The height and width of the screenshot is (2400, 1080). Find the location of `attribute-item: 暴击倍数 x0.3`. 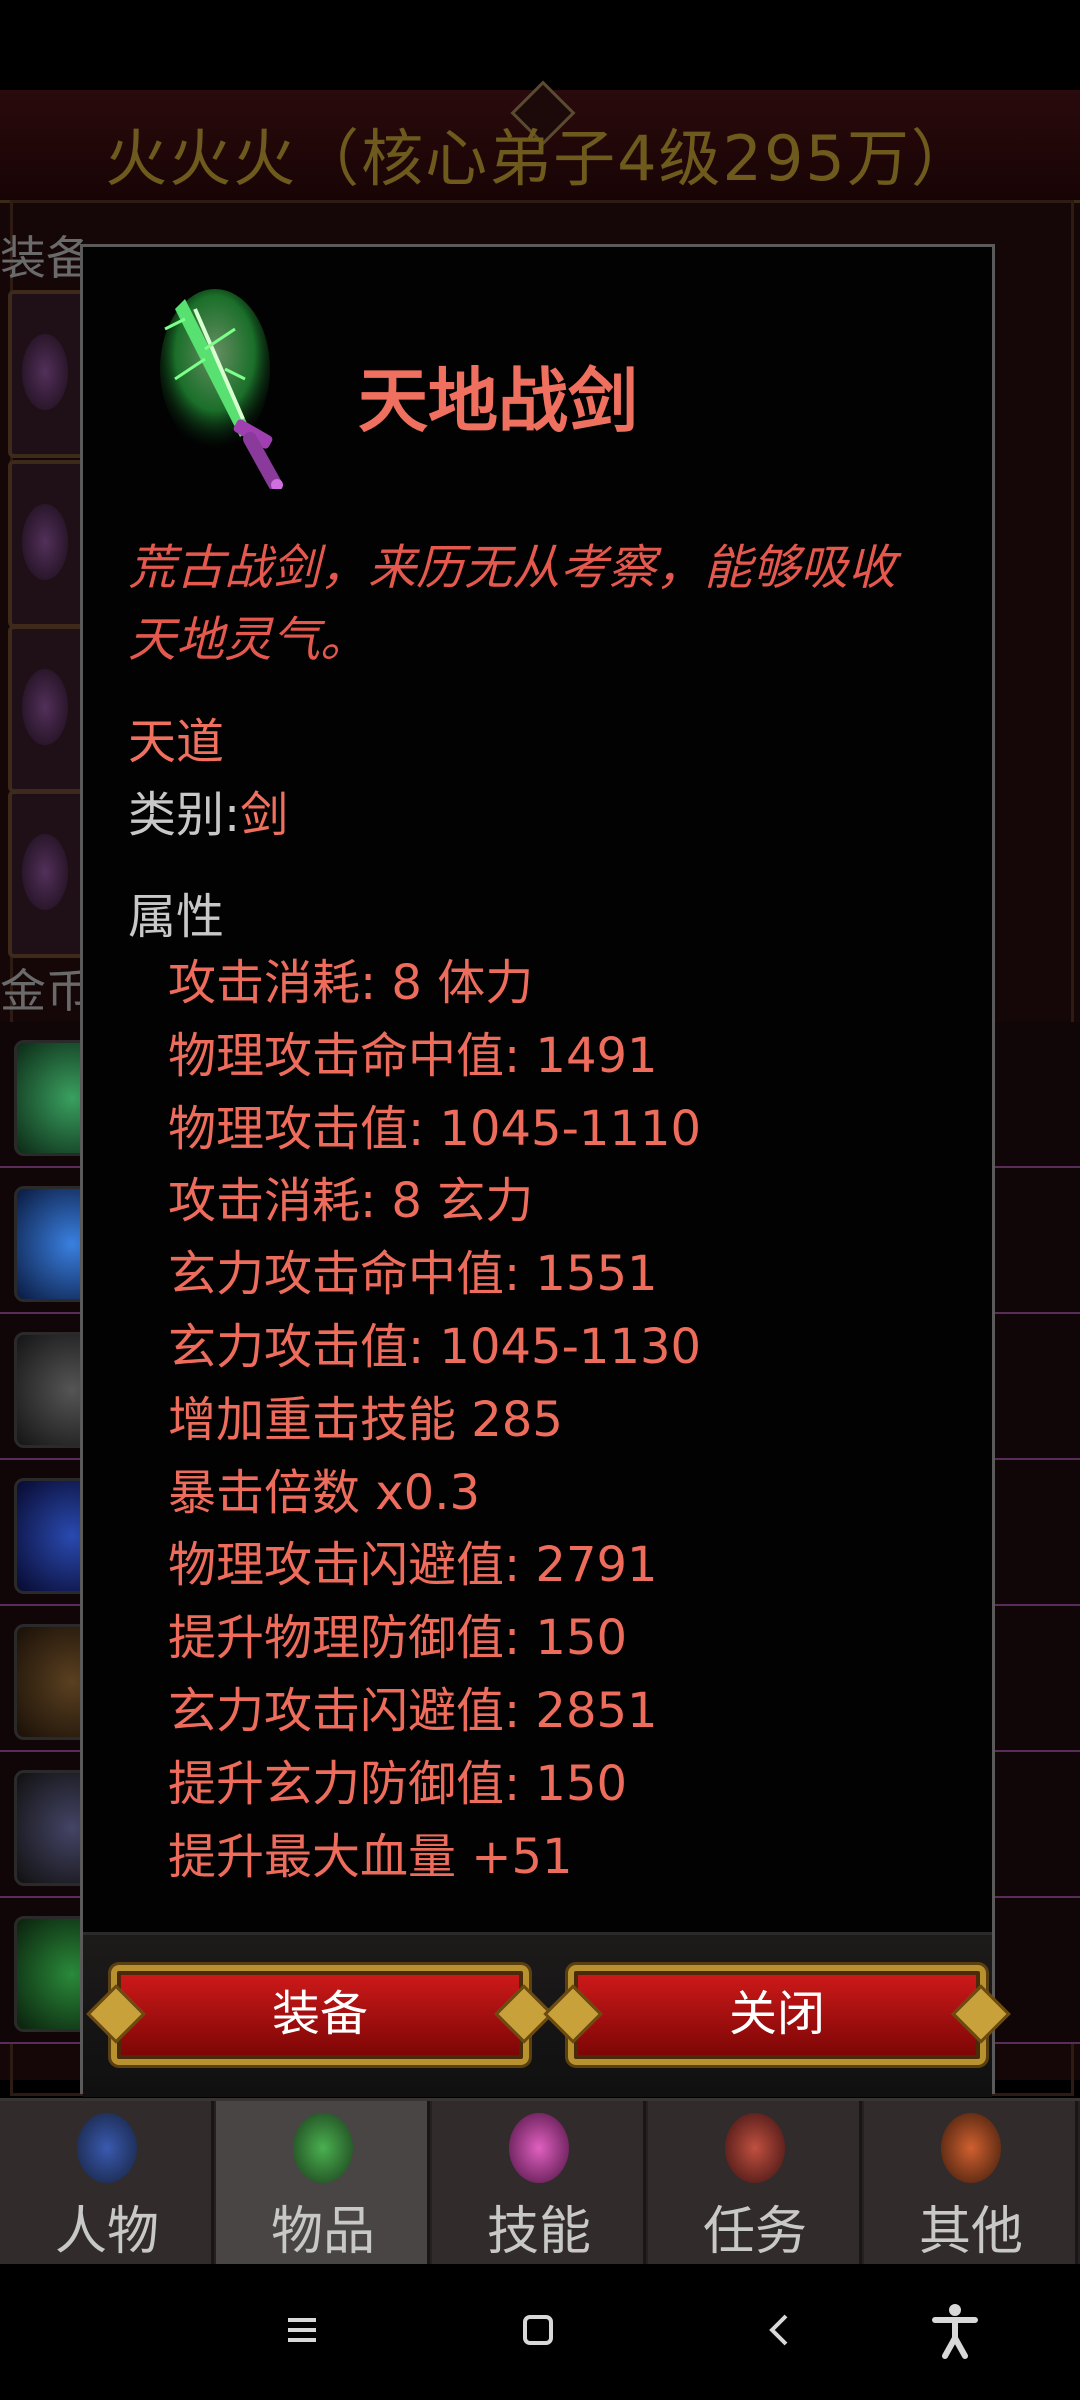

attribute-item: 暴击倍数 x0.3 is located at coordinates (324, 1492).